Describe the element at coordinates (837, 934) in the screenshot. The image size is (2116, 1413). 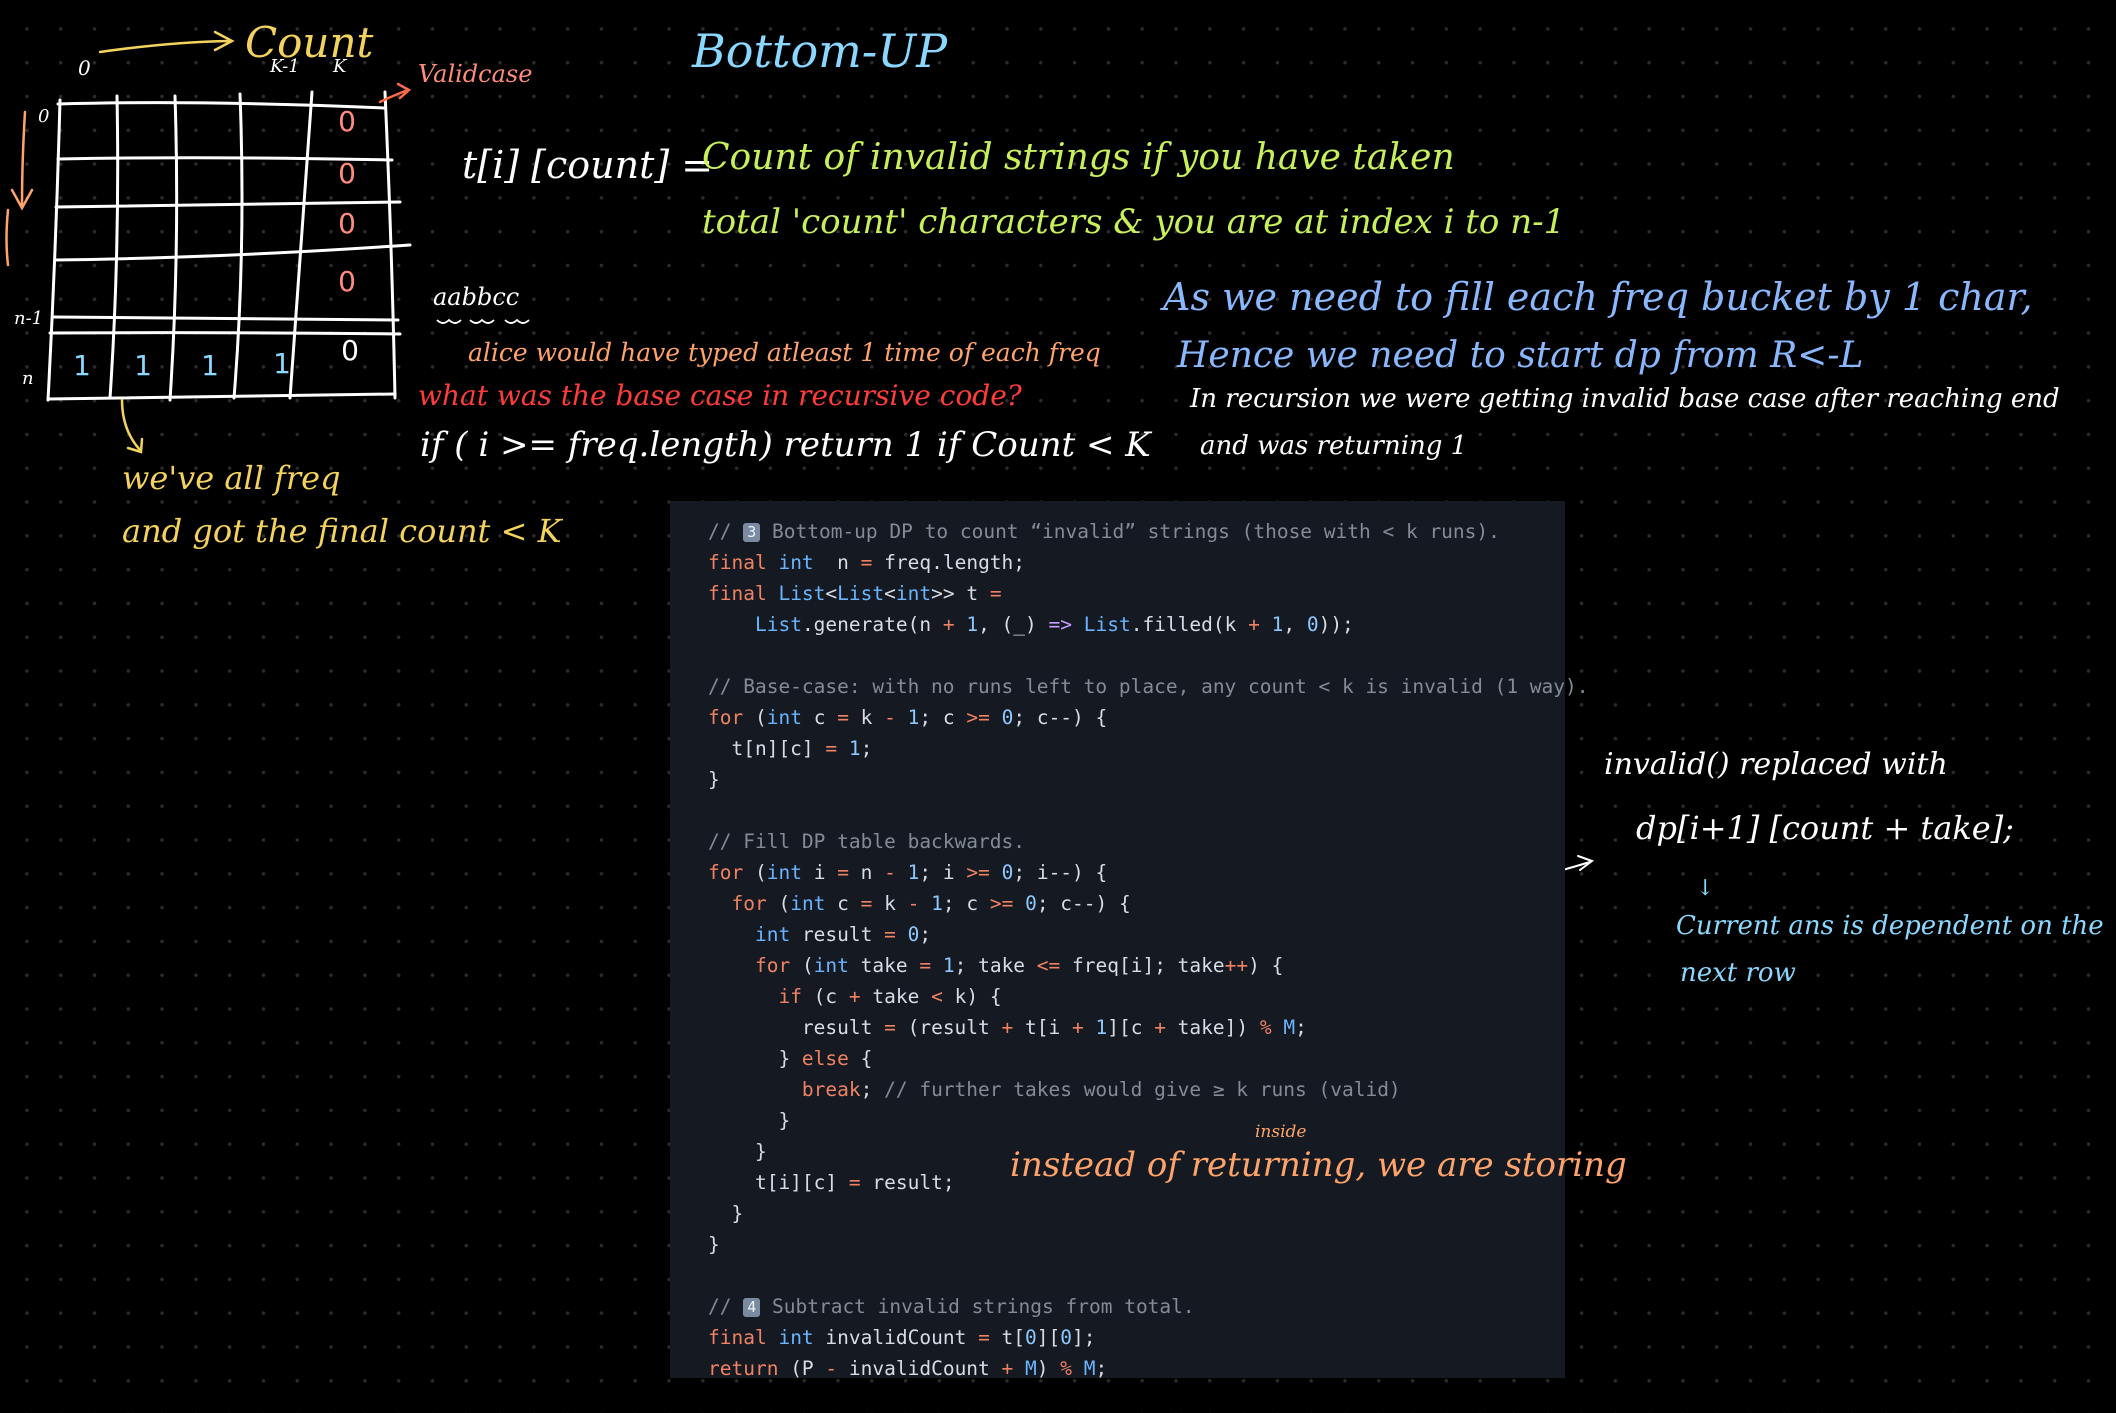
I see `code-token: result` at that location.